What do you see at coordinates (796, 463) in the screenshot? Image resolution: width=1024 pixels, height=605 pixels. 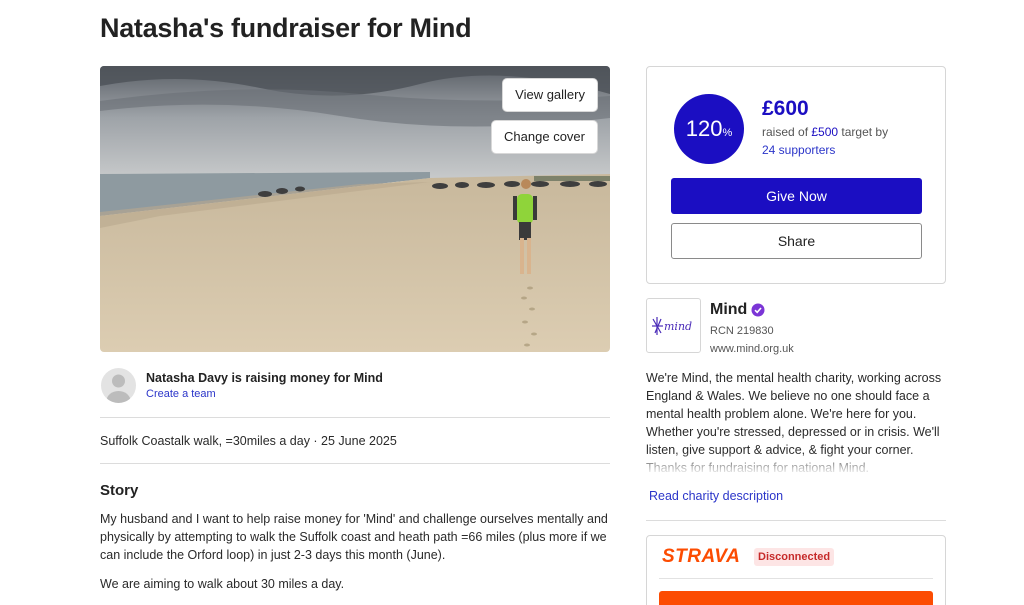 I see `description-fade` at bounding box center [796, 463].